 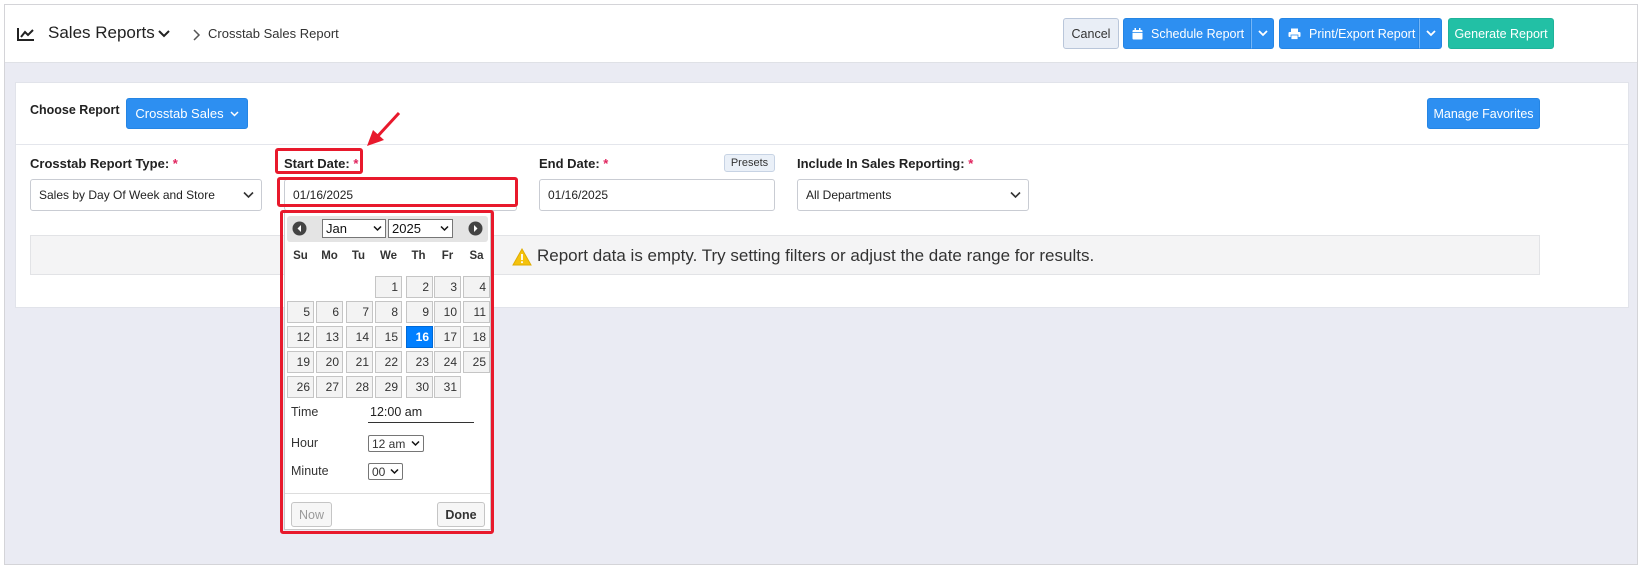 I want to click on breadcrumb: Crosstab Sales Report, so click(x=273, y=33).